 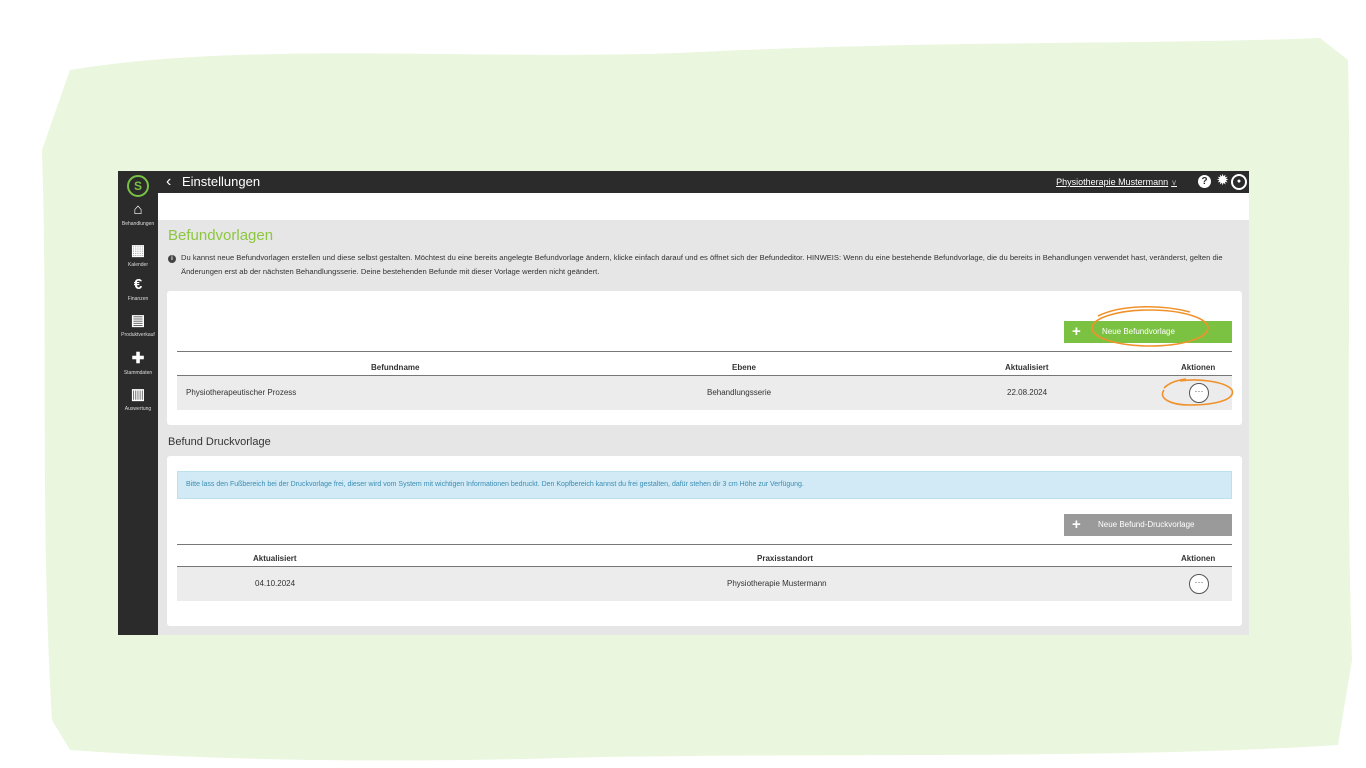 I want to click on sidebar-item-label: Finanzen, so click(x=138, y=299).